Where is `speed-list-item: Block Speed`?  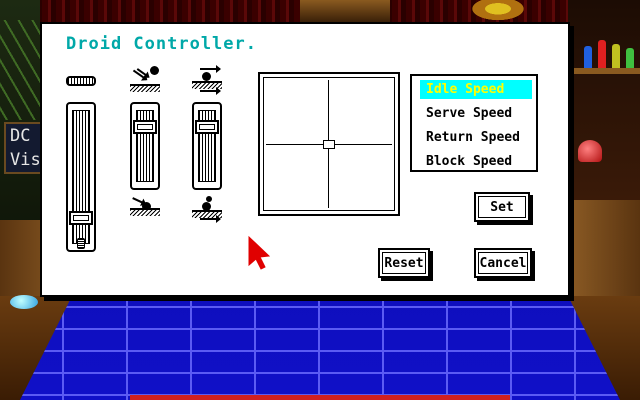
speed-list-item: Block Speed is located at coordinates (476, 161).